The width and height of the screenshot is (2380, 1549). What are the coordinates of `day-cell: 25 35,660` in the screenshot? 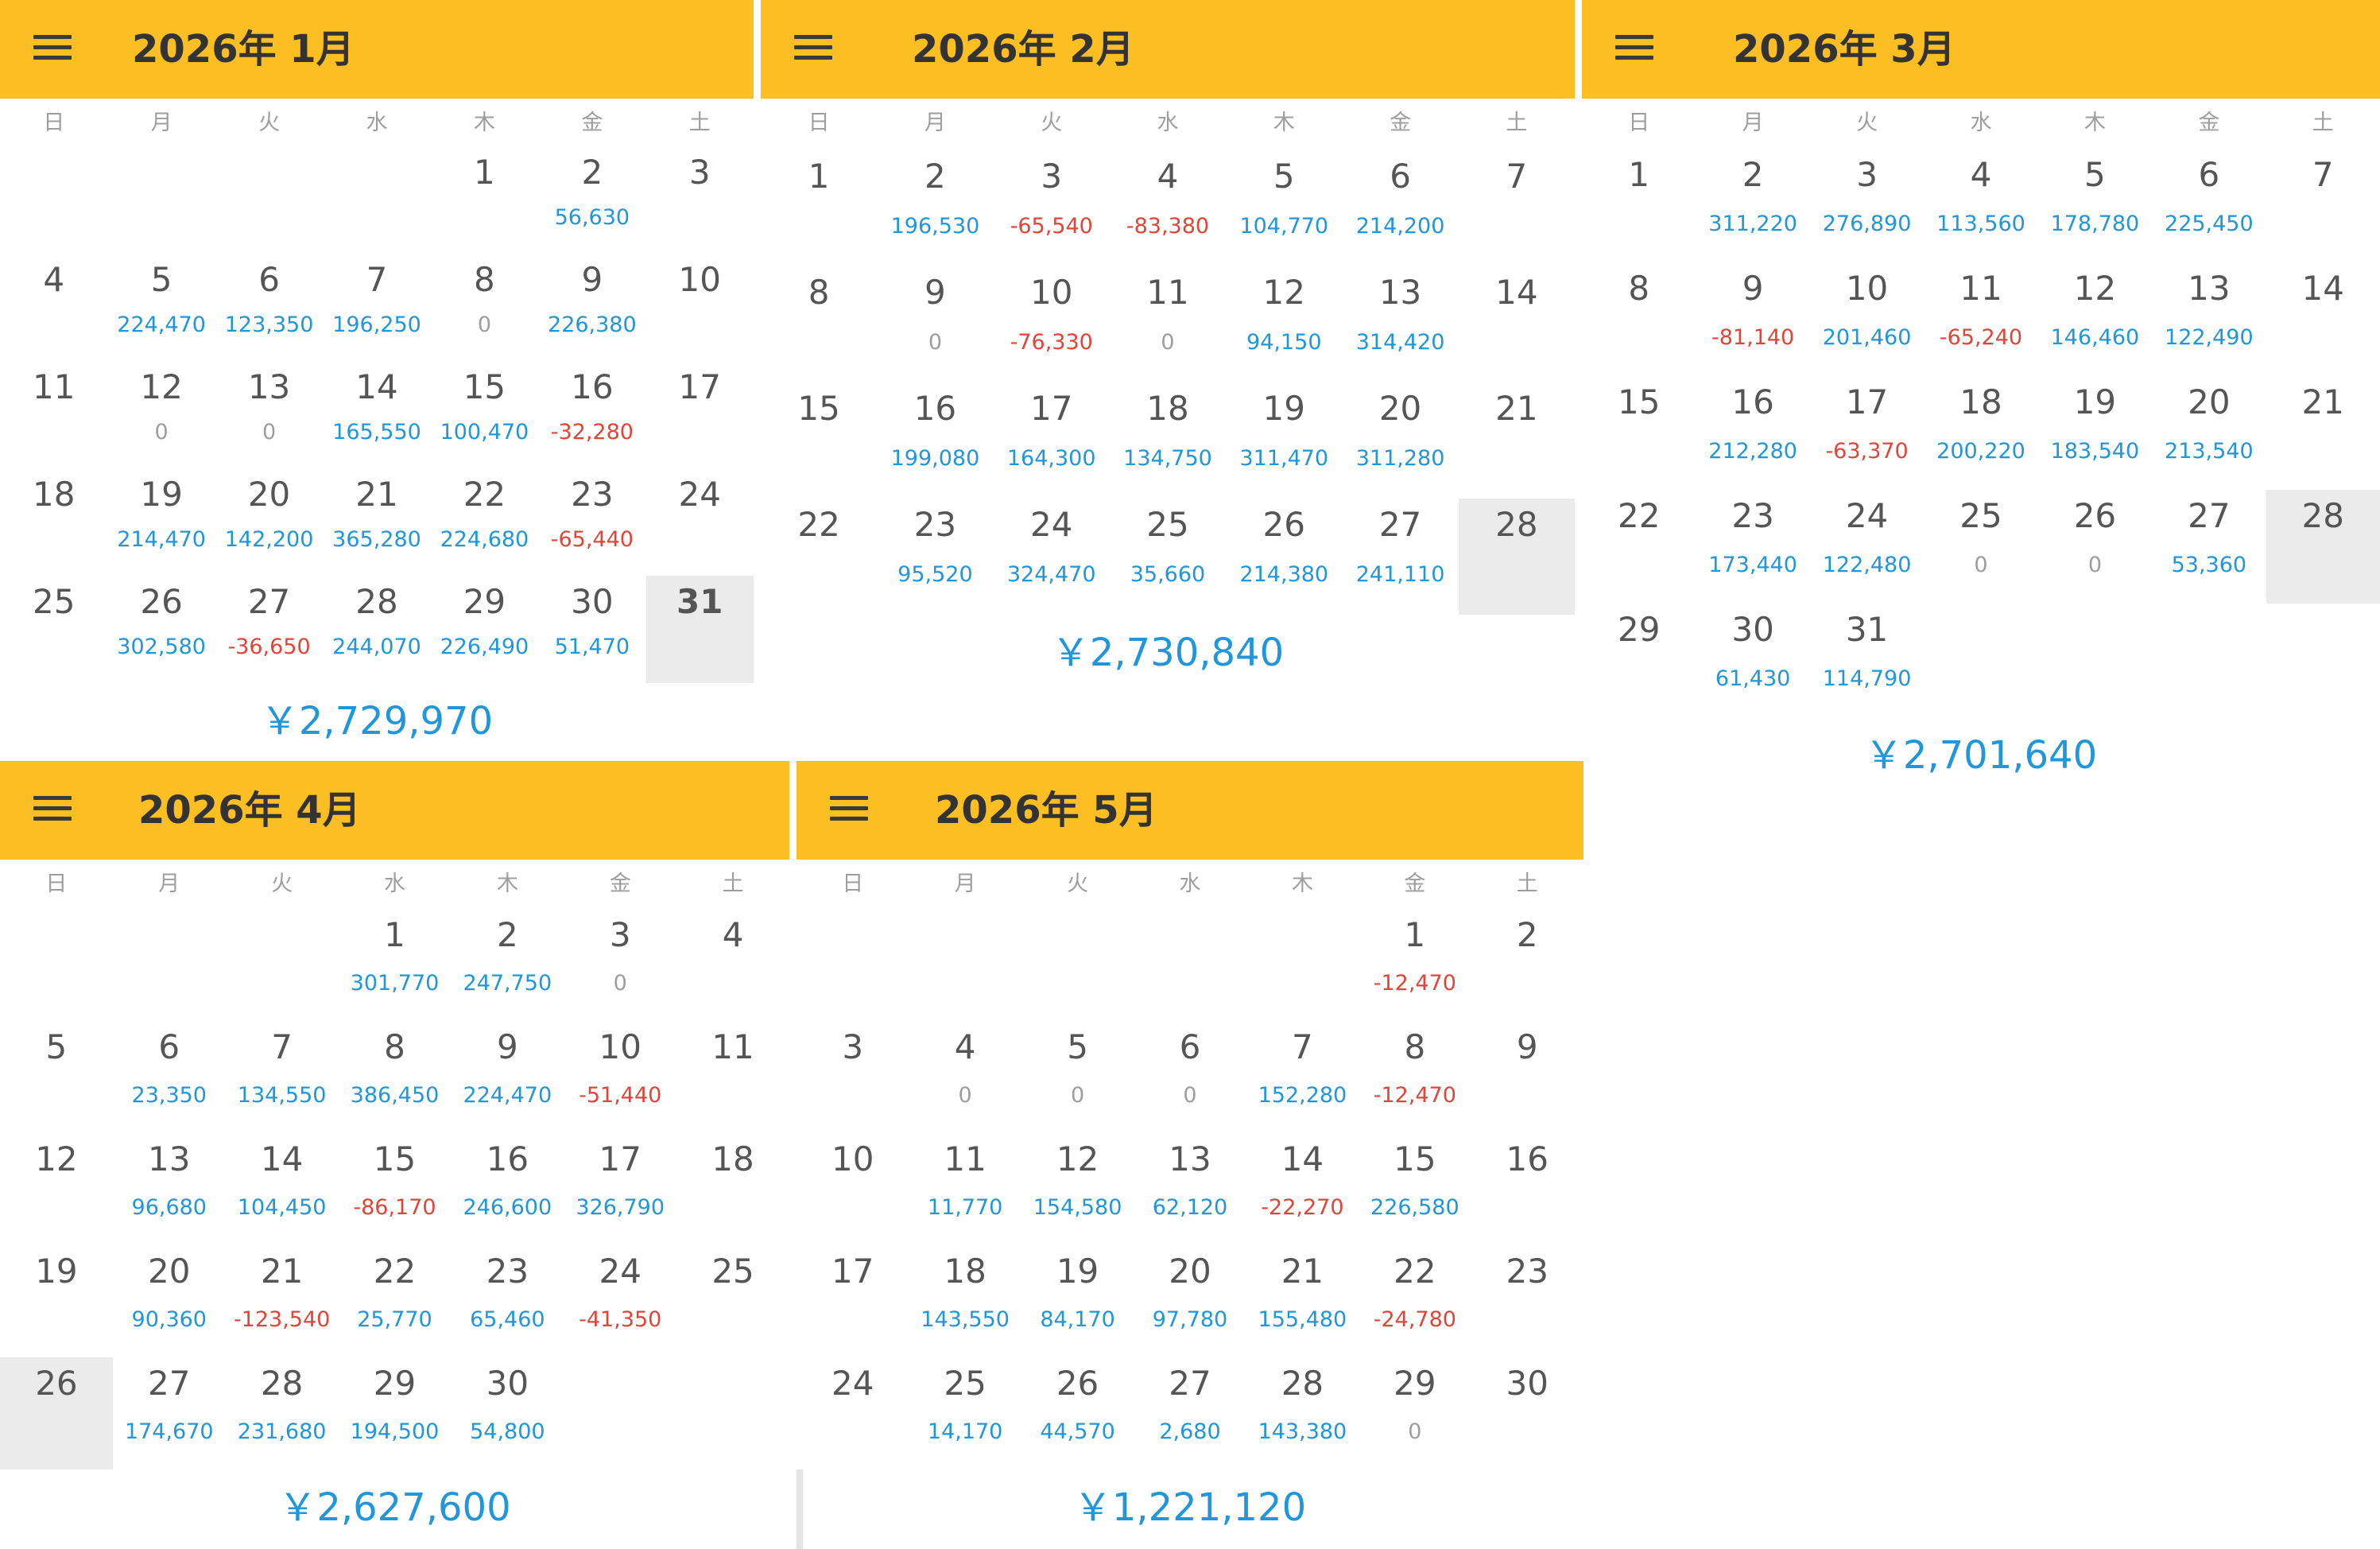 It's located at (1168, 557).